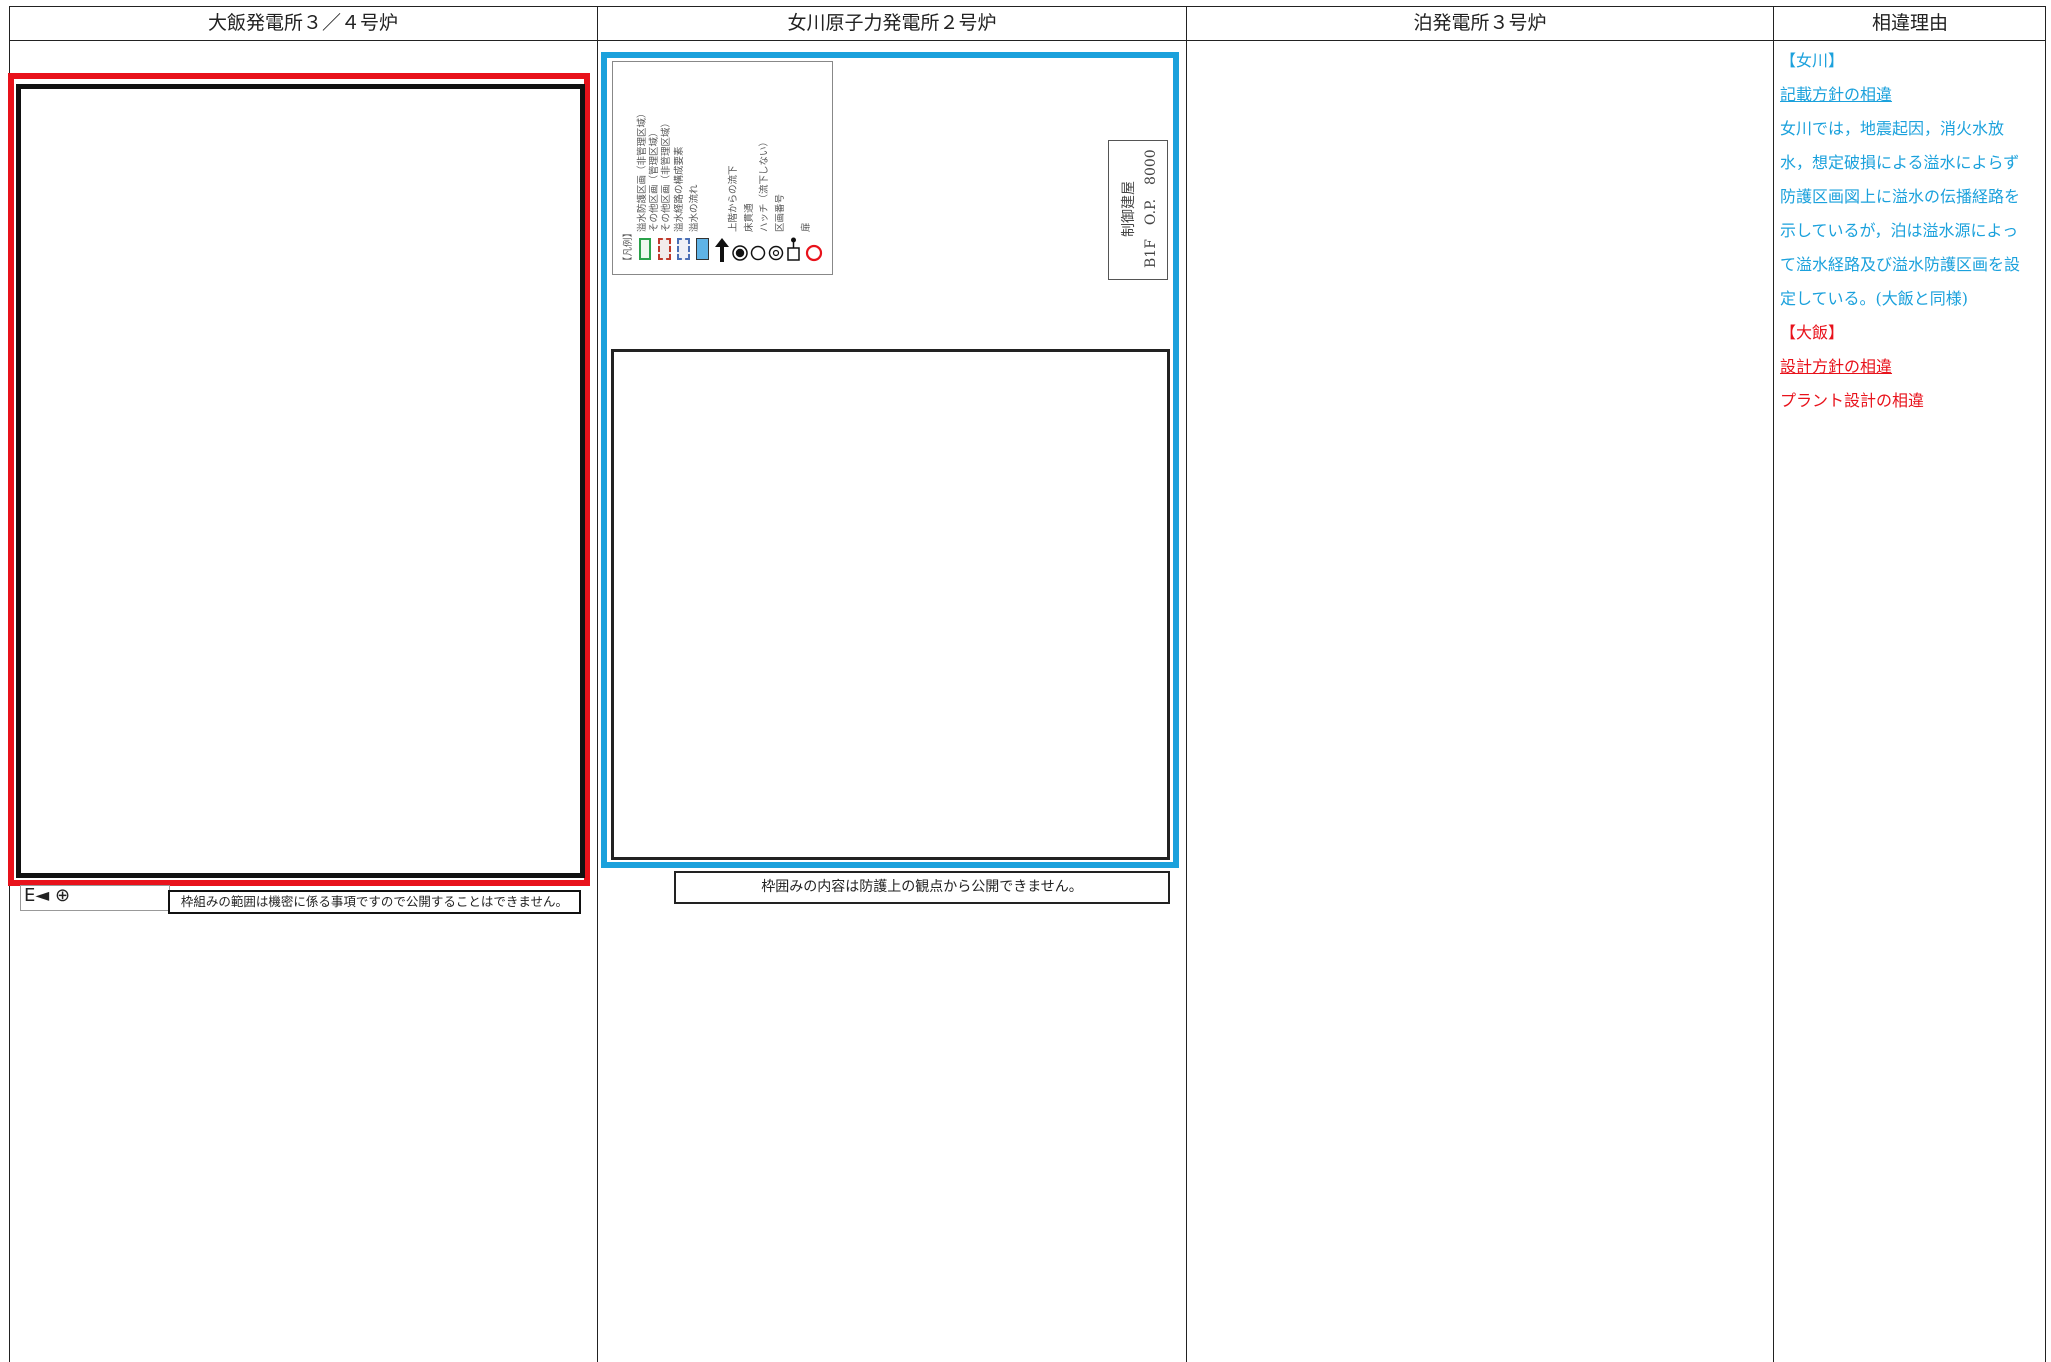 The image size is (2051, 1362). What do you see at coordinates (374, 902) in the screenshot?
I see `ohi-confidential-note: 枠組みの範囲は機密に係る事項ですので公開することはできません。` at bounding box center [374, 902].